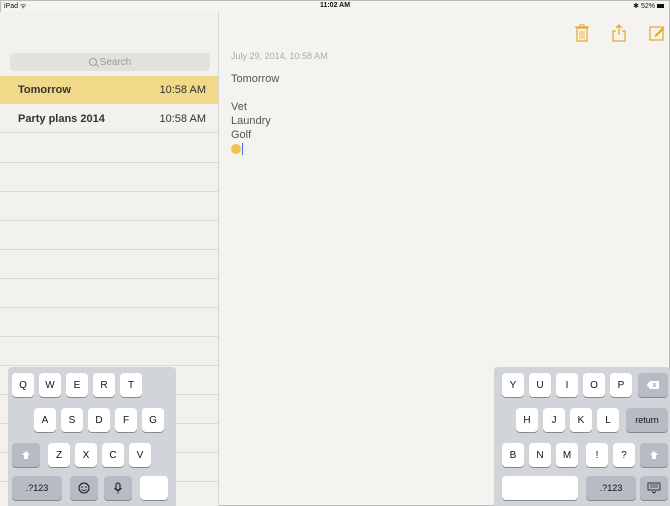 Image resolution: width=670 pixels, height=506 pixels. Describe the element at coordinates (660, 6) in the screenshot. I see `battery-icon` at that location.